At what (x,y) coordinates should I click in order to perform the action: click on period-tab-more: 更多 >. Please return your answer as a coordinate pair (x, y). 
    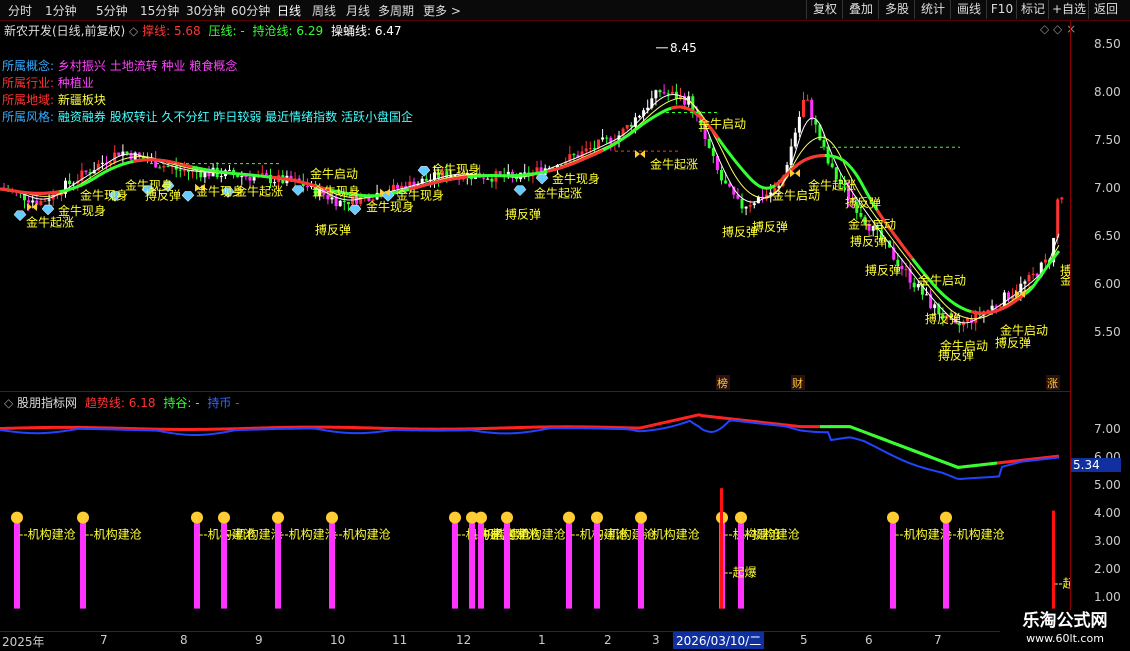
    Looking at the image, I should click on (442, 10).